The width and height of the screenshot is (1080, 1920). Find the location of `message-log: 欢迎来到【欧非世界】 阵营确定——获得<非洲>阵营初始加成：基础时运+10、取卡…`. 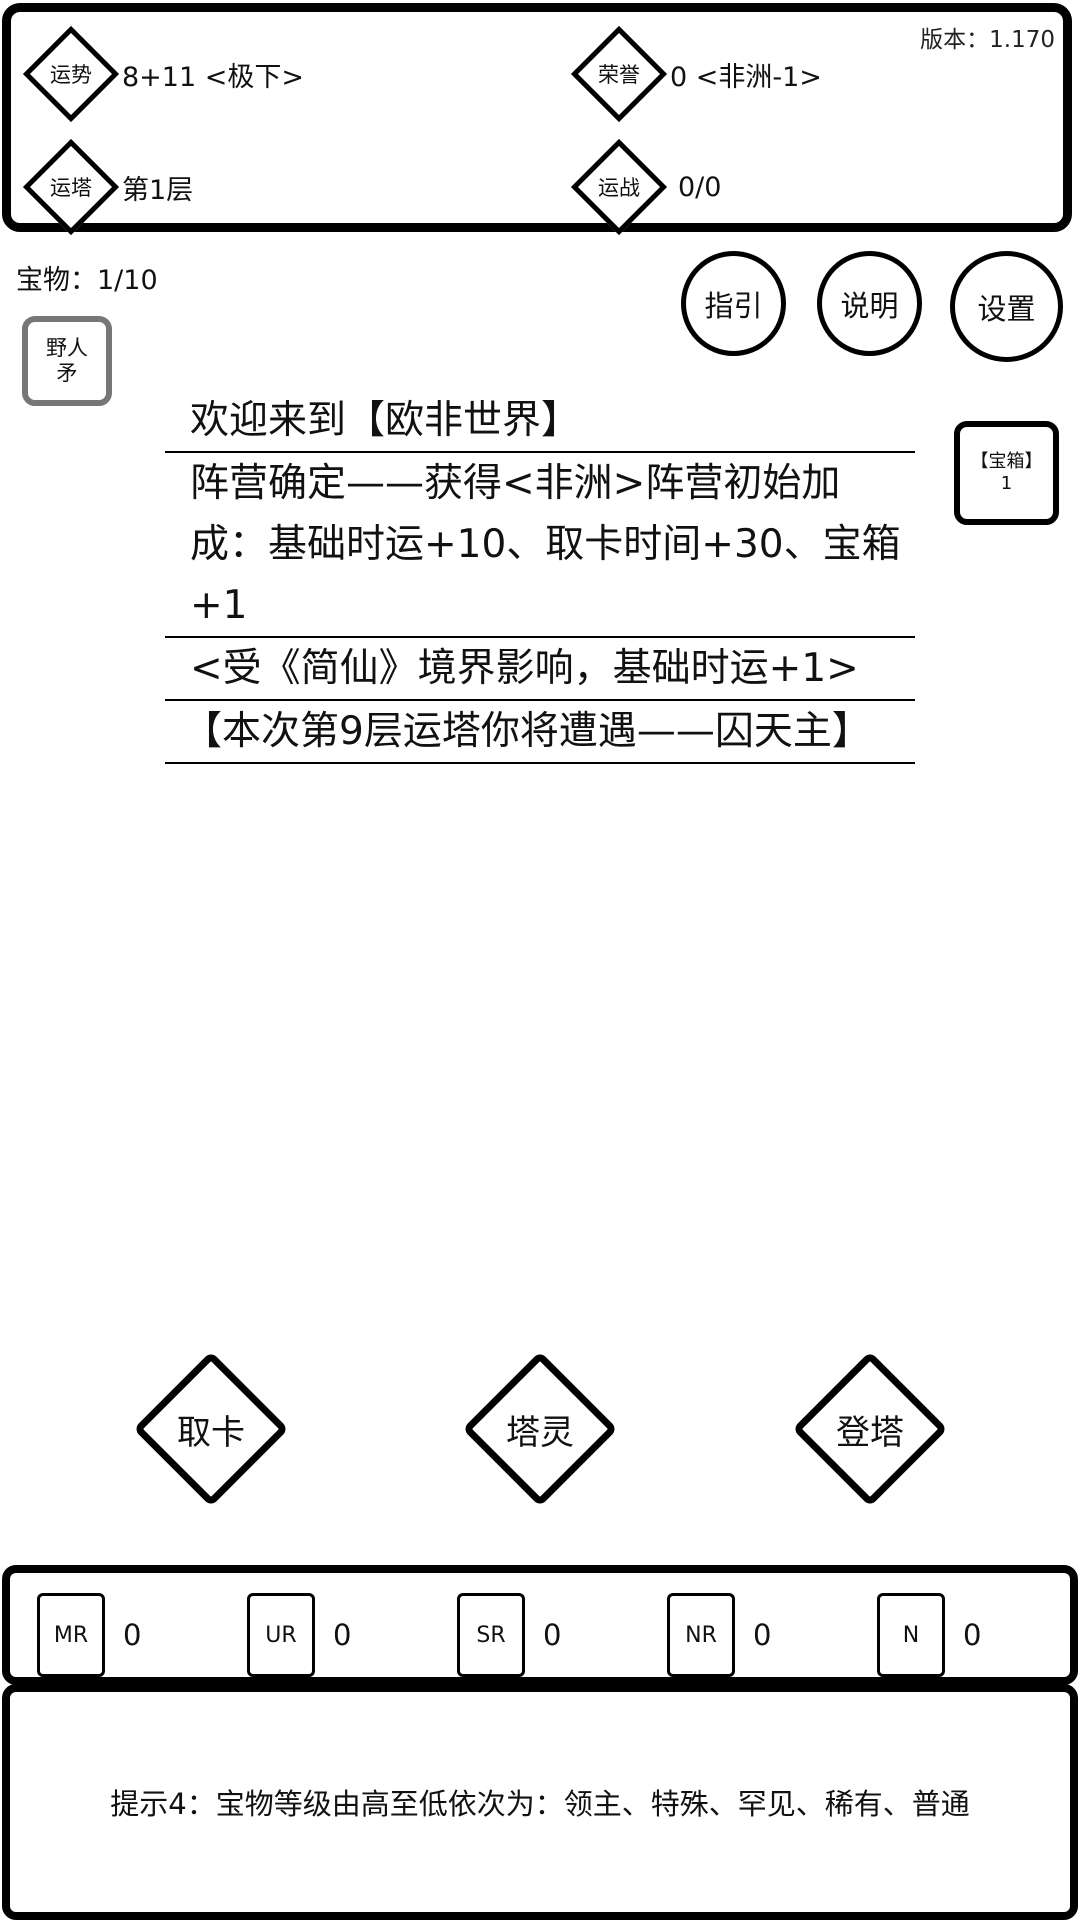

message-log: 欢迎来到【欧非世界】 阵营确定——获得<非洲>阵营初始加成：基础时运+10、取卡… is located at coordinates (540, 577).